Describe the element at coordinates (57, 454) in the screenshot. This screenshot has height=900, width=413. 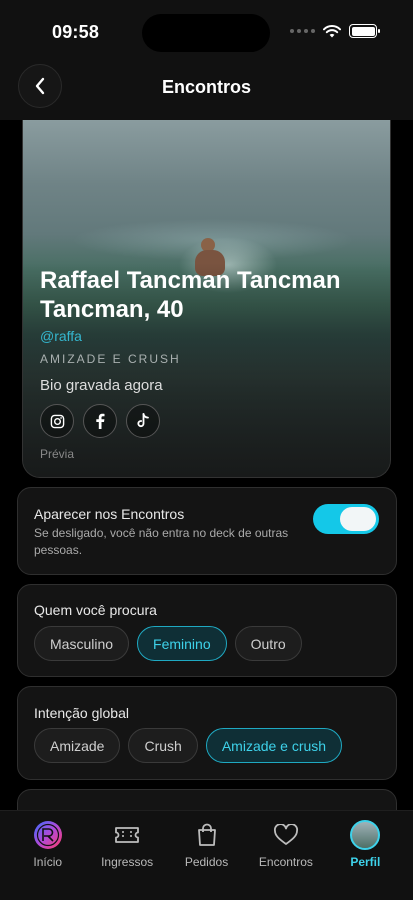
I see `preview-label: Prévia` at that location.